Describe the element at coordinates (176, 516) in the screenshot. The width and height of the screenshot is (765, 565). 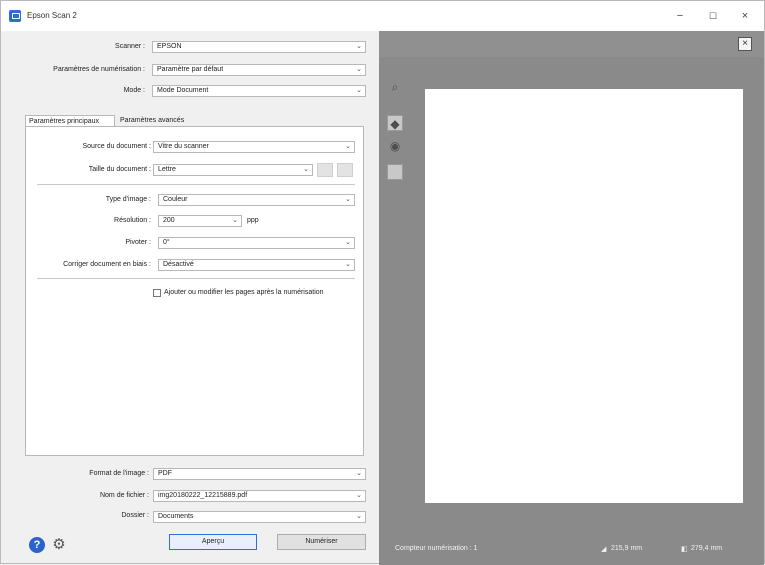
I see `folder-value: Documents` at that location.